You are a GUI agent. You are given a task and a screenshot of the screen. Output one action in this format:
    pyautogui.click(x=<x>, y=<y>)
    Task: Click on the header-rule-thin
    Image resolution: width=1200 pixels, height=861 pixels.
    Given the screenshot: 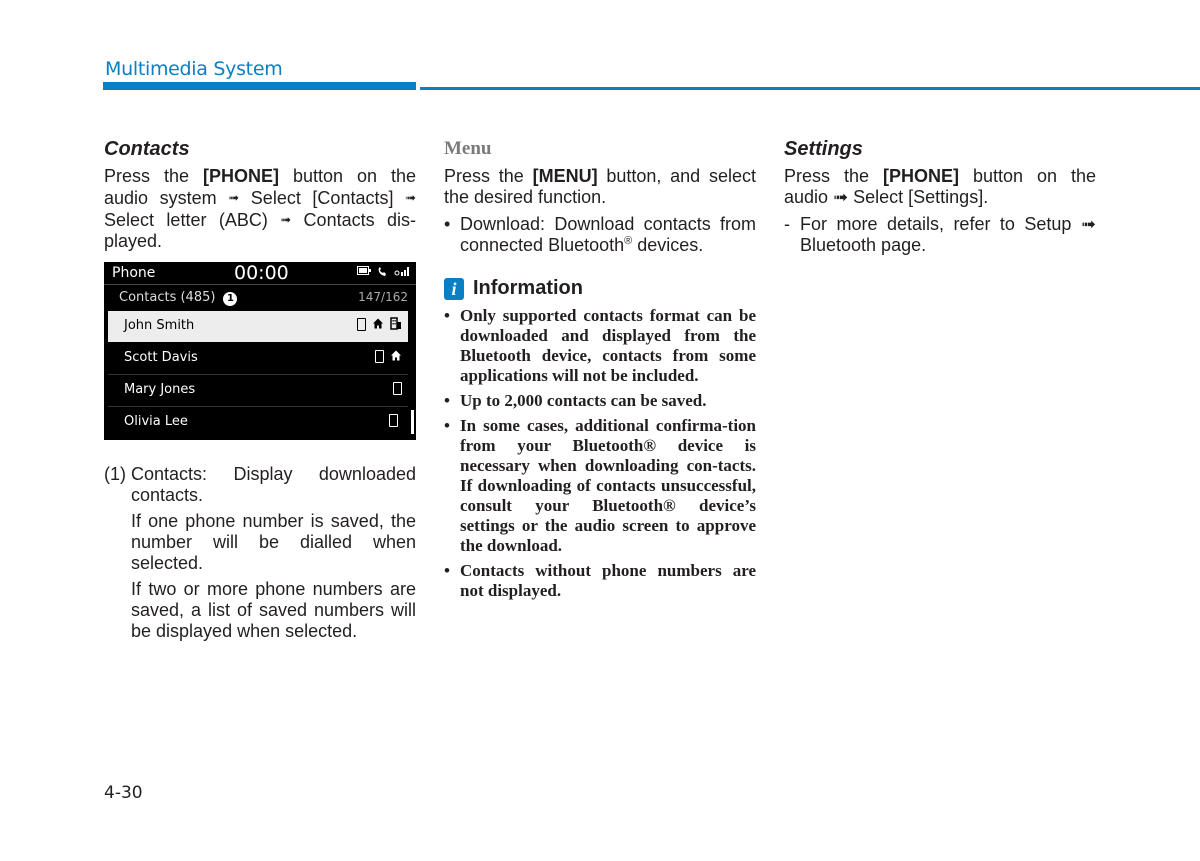 What is the action you would take?
    pyautogui.click(x=810, y=88)
    